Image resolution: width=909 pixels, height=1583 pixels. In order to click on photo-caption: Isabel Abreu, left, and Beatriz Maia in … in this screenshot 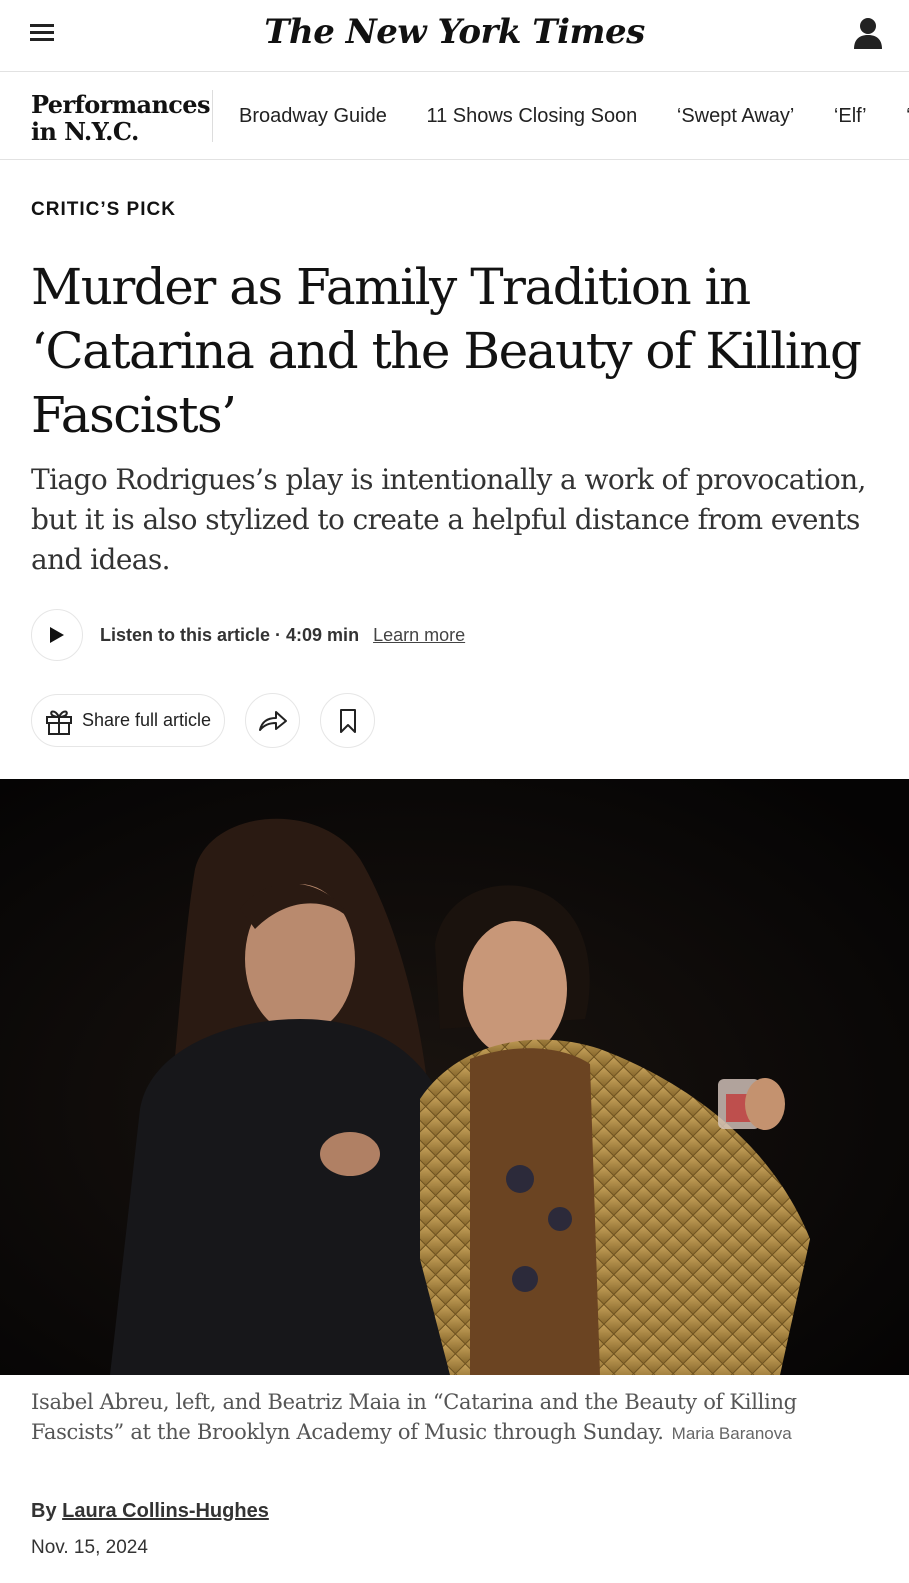, I will do `click(461, 1418)`.